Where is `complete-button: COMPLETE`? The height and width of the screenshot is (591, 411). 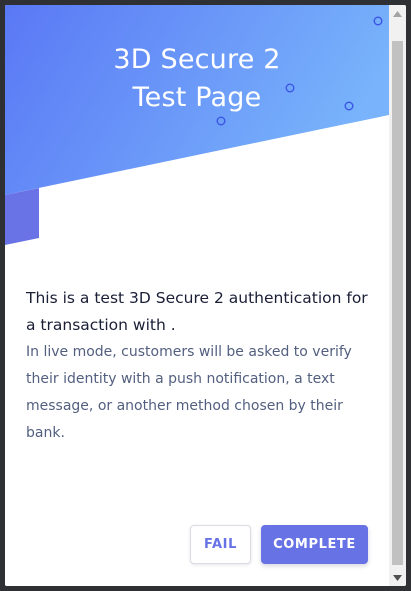 complete-button: COMPLETE is located at coordinates (314, 544).